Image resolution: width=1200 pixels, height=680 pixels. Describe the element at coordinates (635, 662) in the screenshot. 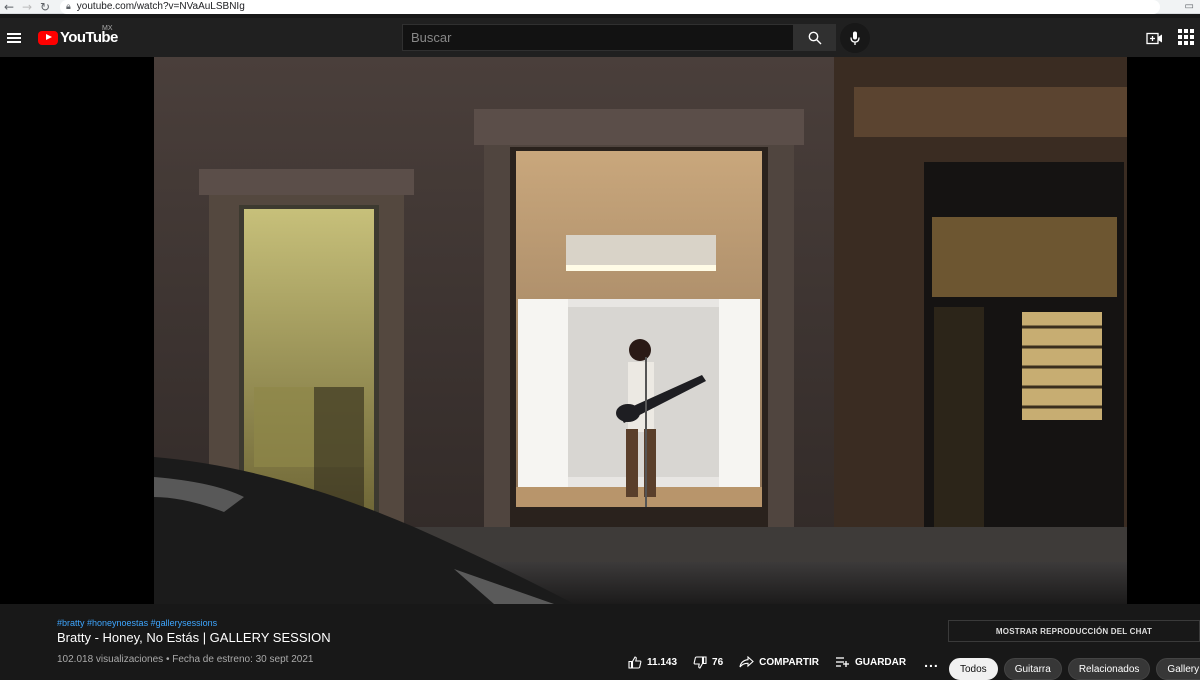

I see `thumbs-up-icon` at that location.